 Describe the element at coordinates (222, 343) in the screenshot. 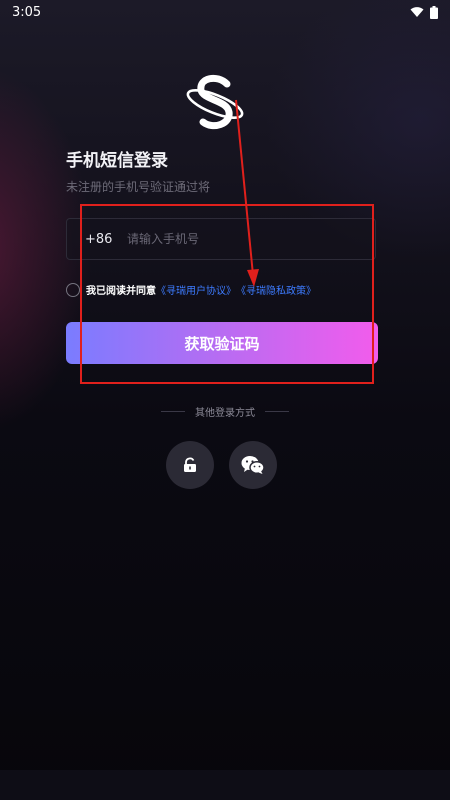

I see `get-code-button: 获取验证码` at that location.